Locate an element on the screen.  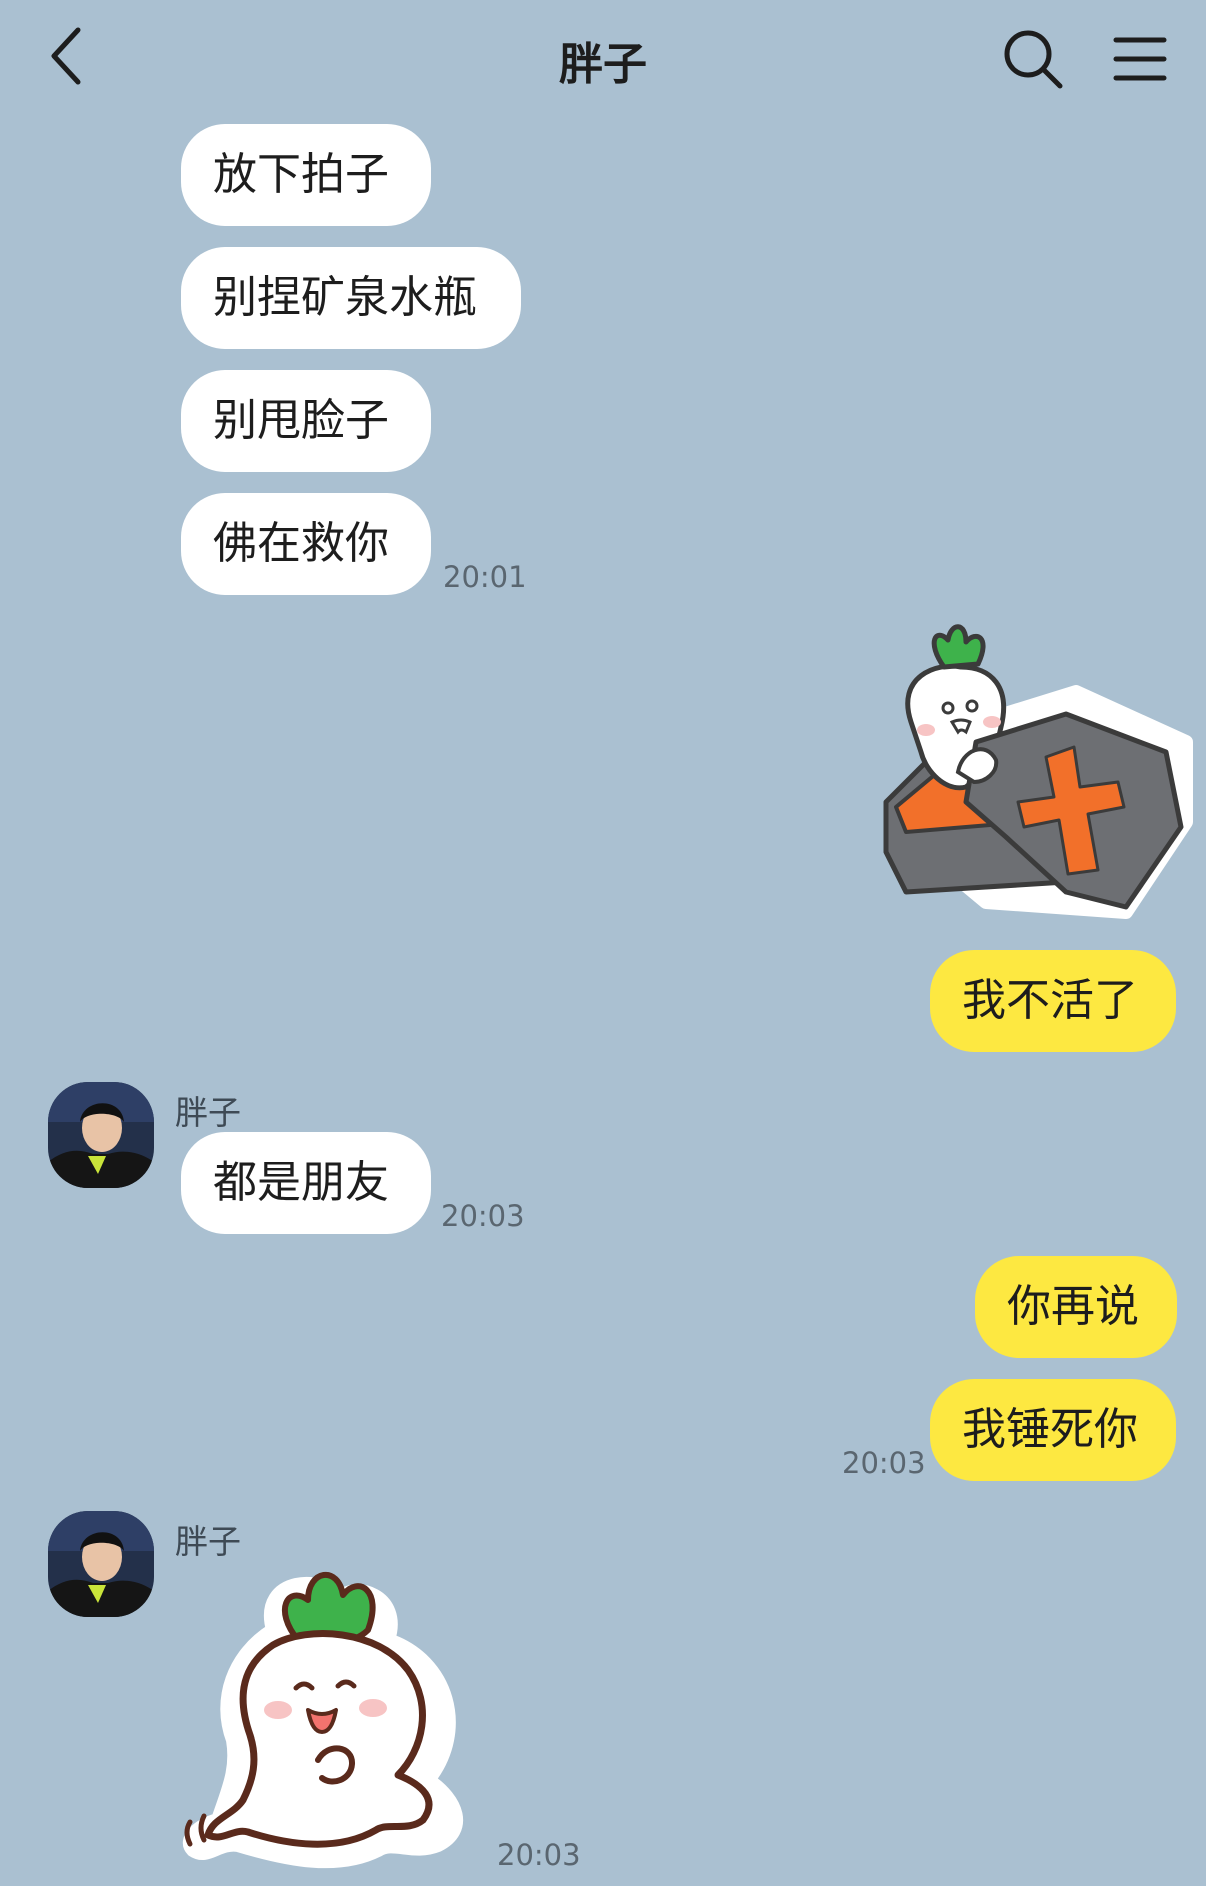
message-bubble-incoming: 佛在救你 is located at coordinates (306, 544).